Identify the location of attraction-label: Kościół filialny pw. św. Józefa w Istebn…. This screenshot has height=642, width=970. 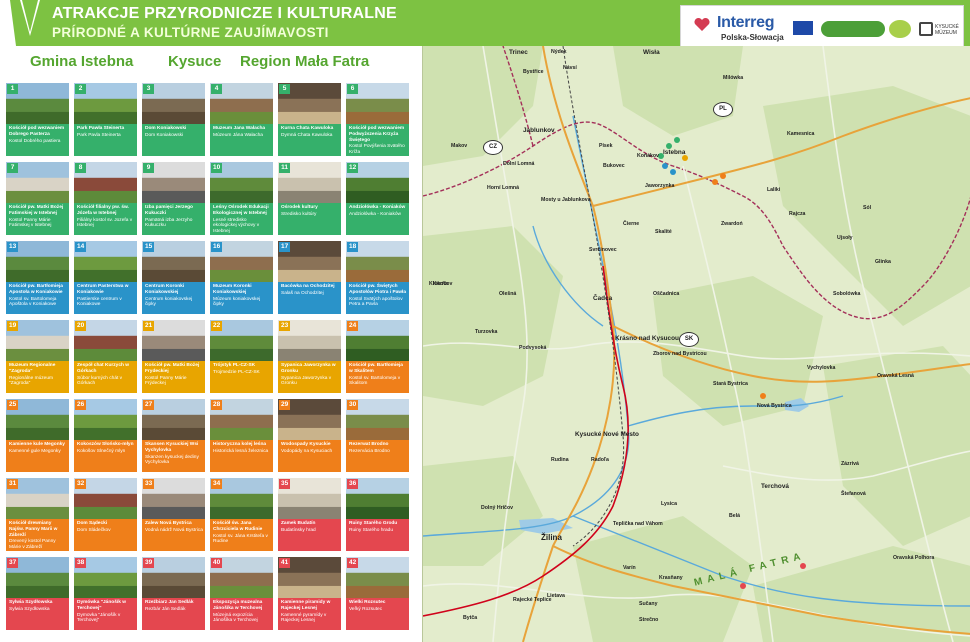
(105, 217).